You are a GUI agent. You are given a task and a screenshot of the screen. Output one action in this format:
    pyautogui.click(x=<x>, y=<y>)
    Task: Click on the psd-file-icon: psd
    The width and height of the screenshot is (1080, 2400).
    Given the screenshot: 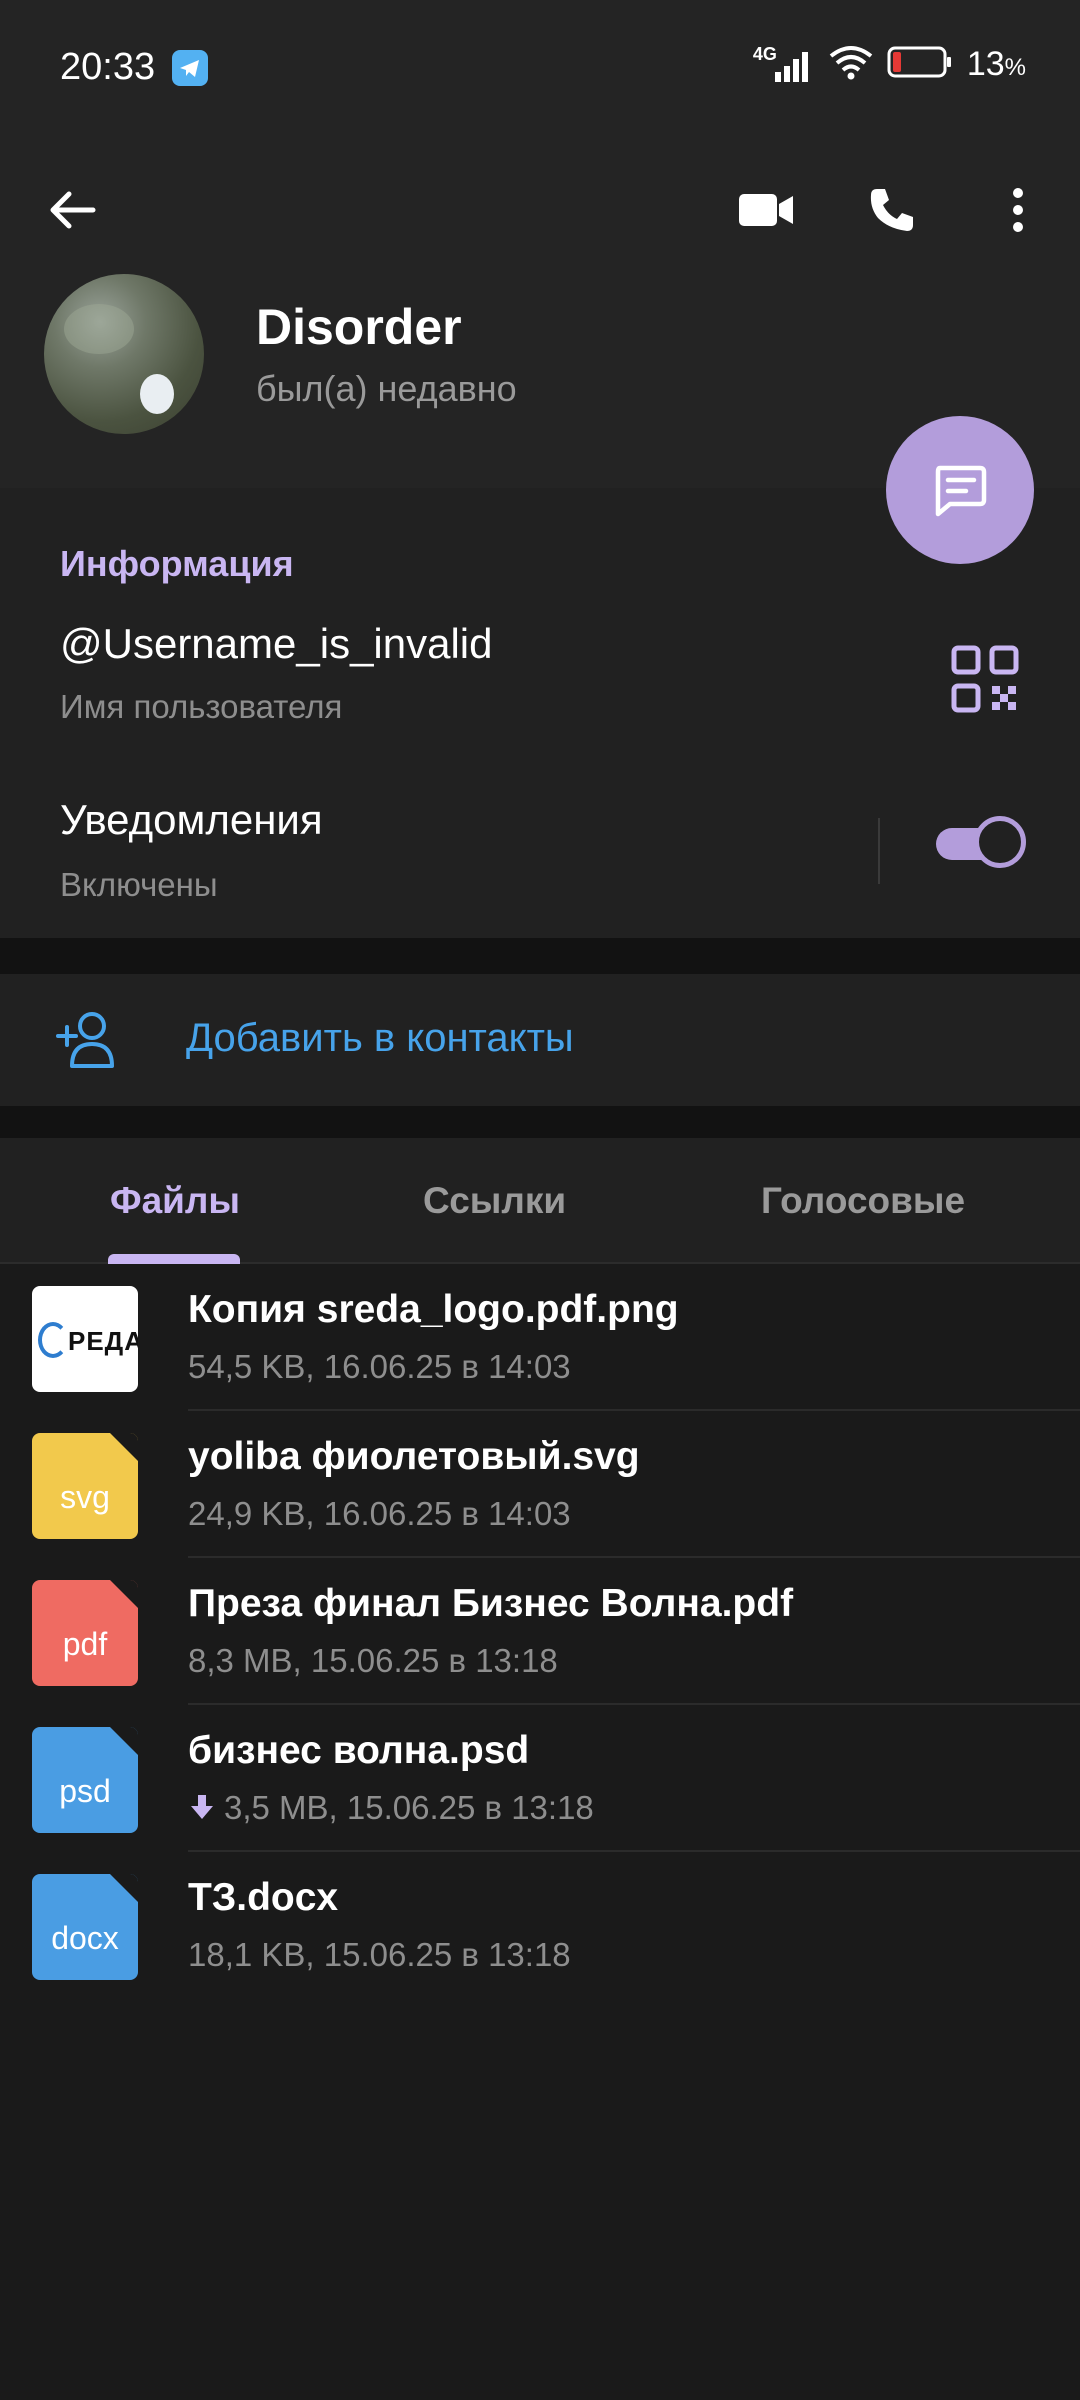 What is the action you would take?
    pyautogui.click(x=85, y=1780)
    